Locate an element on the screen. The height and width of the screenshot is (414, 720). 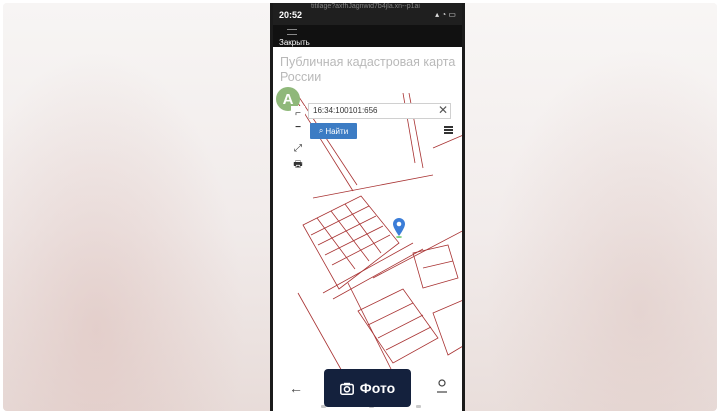
route-icon: ⌐ is located at coordinates (298, 113).